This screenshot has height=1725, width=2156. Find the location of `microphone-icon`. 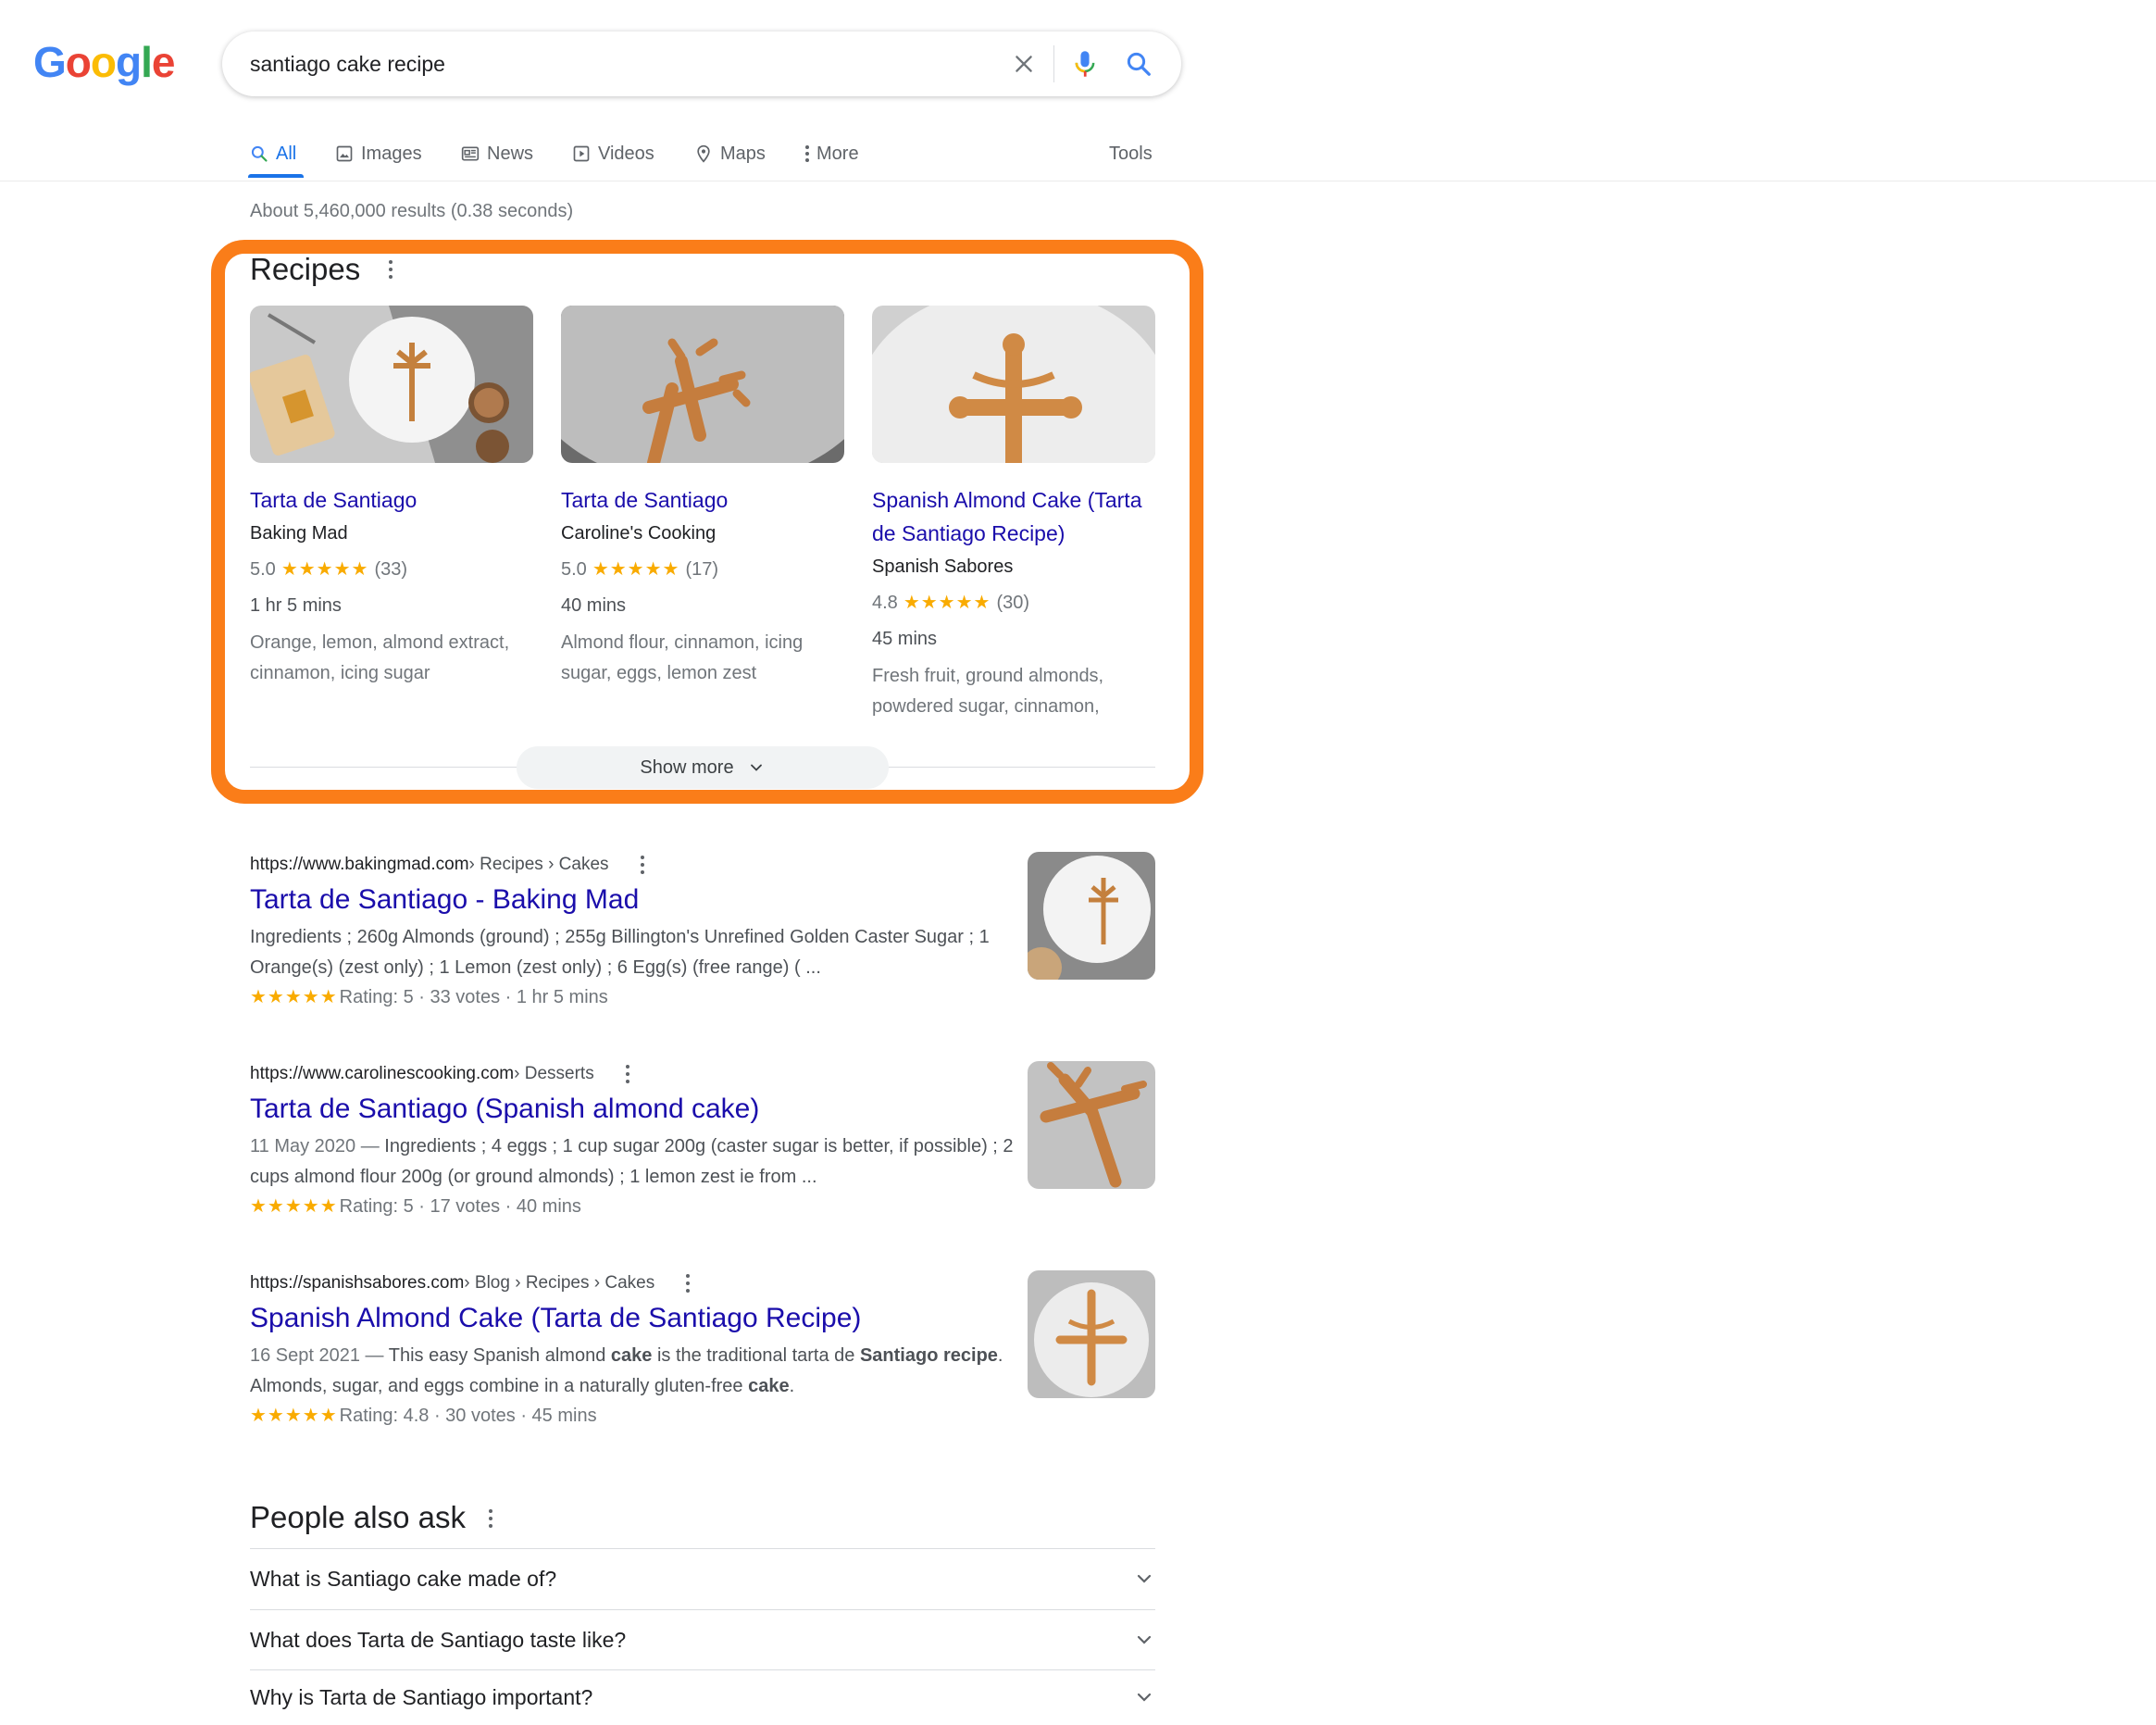

microphone-icon is located at coordinates (1085, 64).